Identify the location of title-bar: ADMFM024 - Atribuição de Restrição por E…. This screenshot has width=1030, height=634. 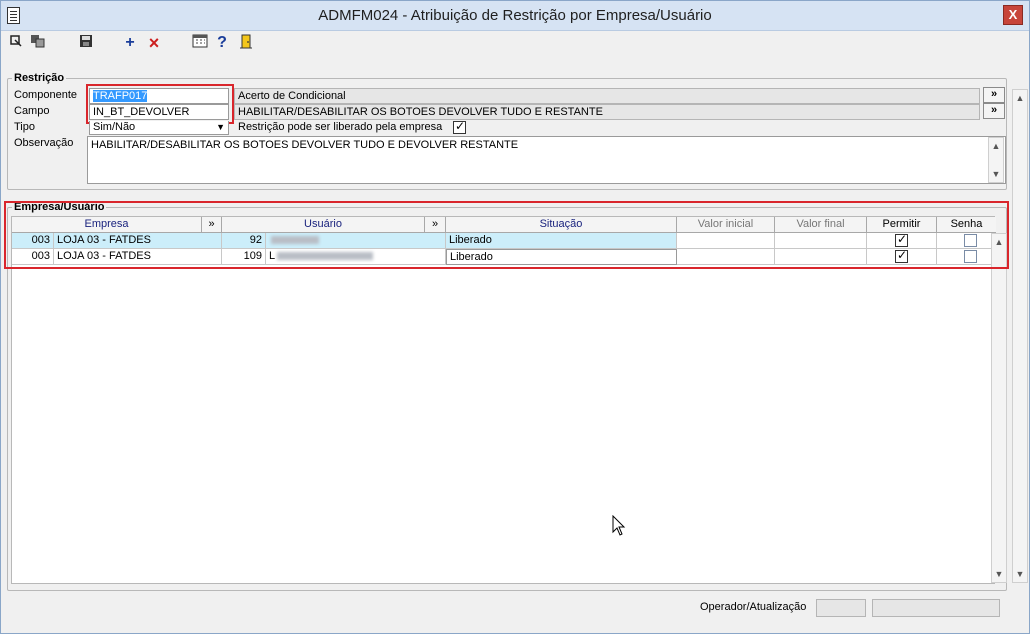
(515, 16).